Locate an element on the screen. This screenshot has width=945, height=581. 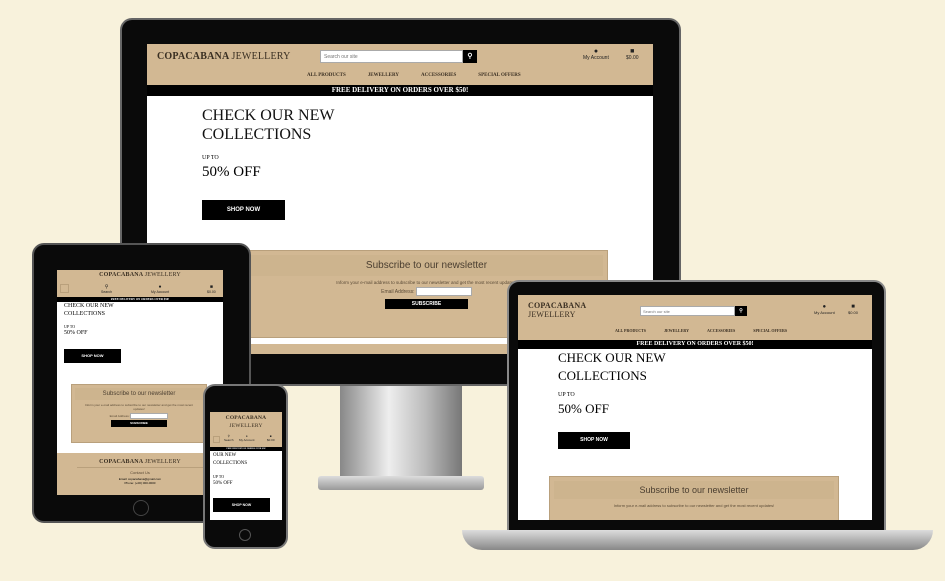
footer-phone: Phone: (+00) 000-0000 is located at coordinates (140, 483).